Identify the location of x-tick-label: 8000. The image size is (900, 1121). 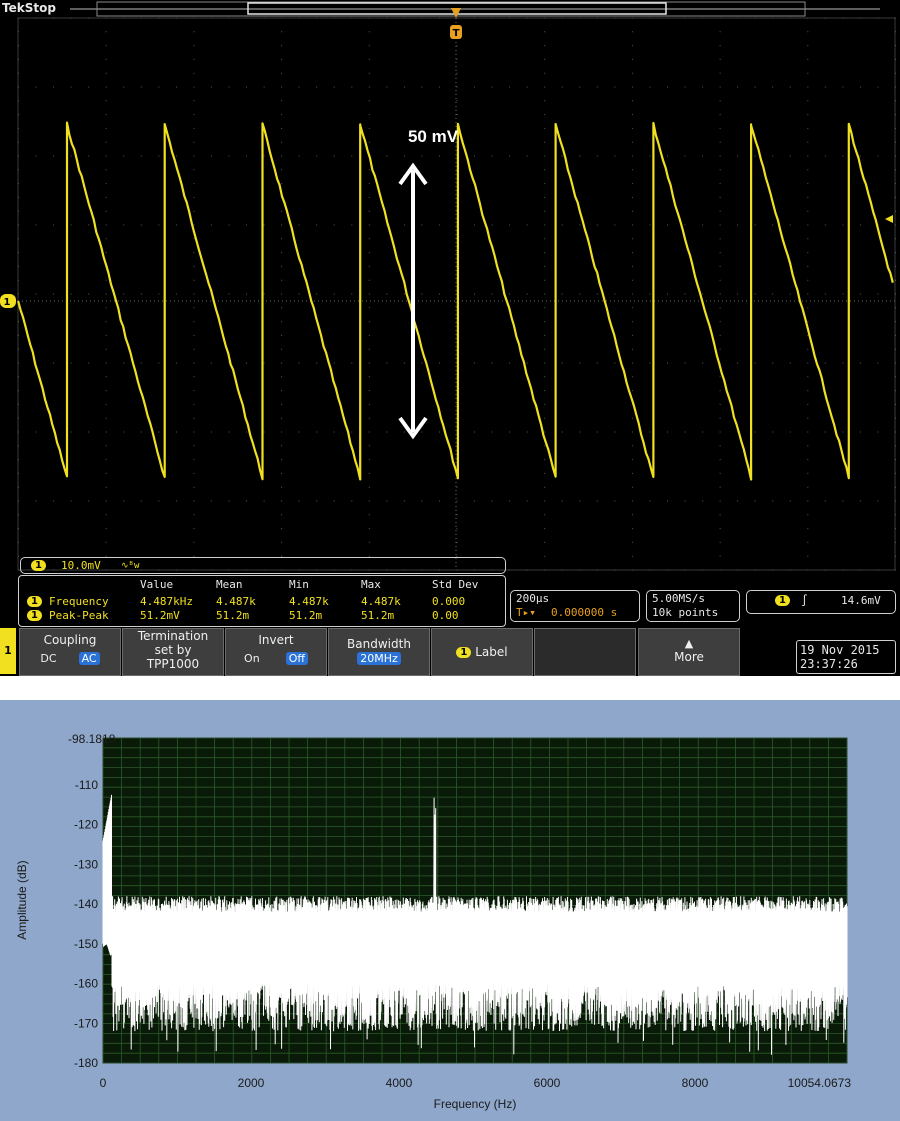
(695, 1083).